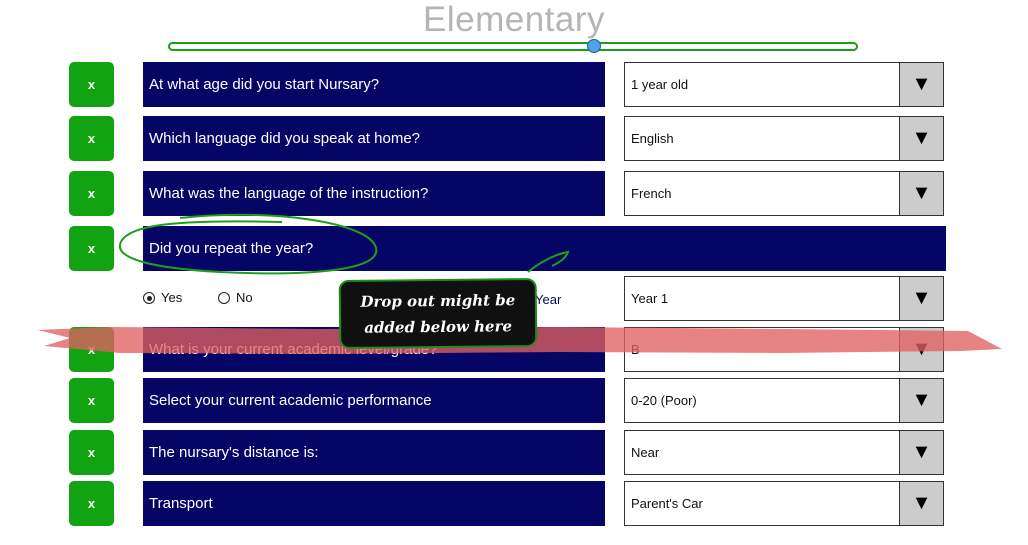  I want to click on annotation-note: Drop out might be added below here, so click(438, 313).